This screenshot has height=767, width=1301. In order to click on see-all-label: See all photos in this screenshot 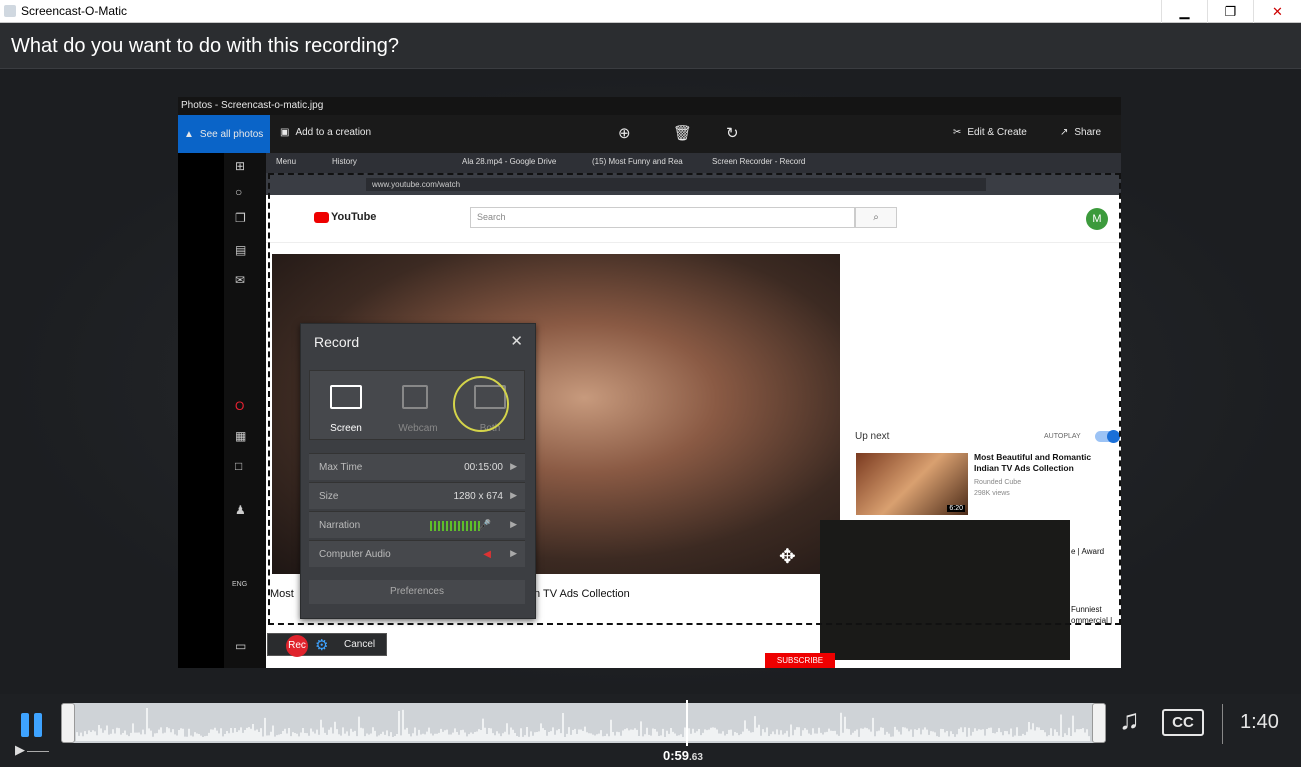, I will do `click(231, 134)`.